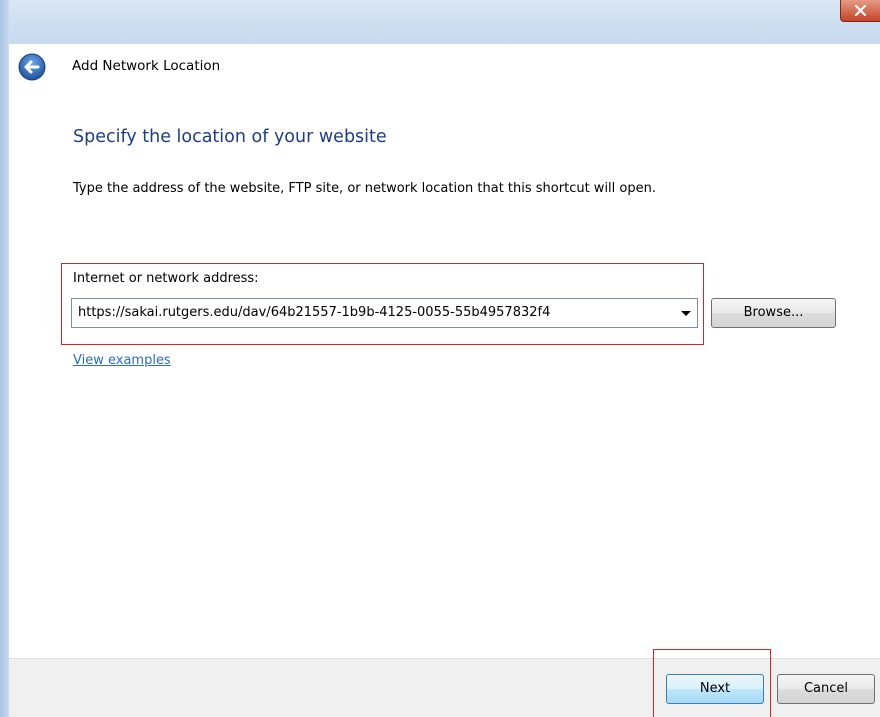  What do you see at coordinates (122, 360) in the screenshot?
I see `view-examples-link: View examples` at bounding box center [122, 360].